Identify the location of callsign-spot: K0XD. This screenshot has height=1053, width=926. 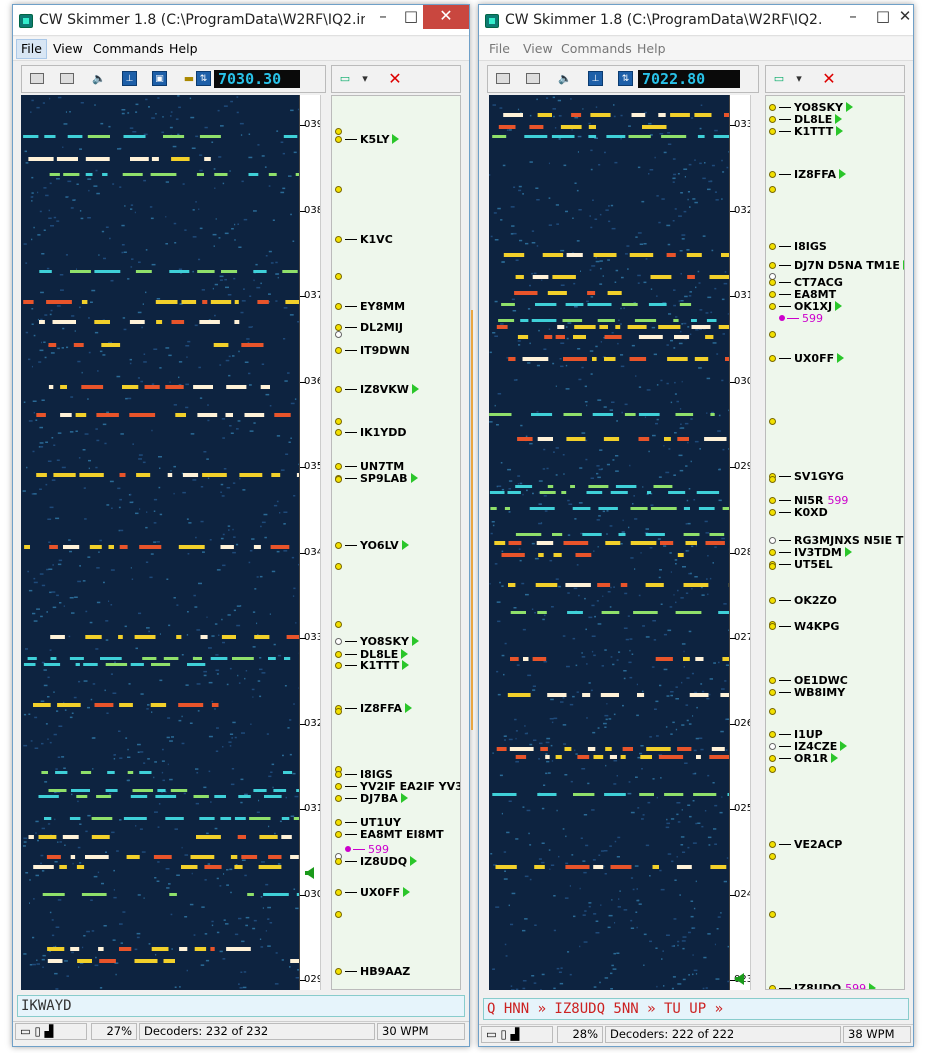
(803, 512).